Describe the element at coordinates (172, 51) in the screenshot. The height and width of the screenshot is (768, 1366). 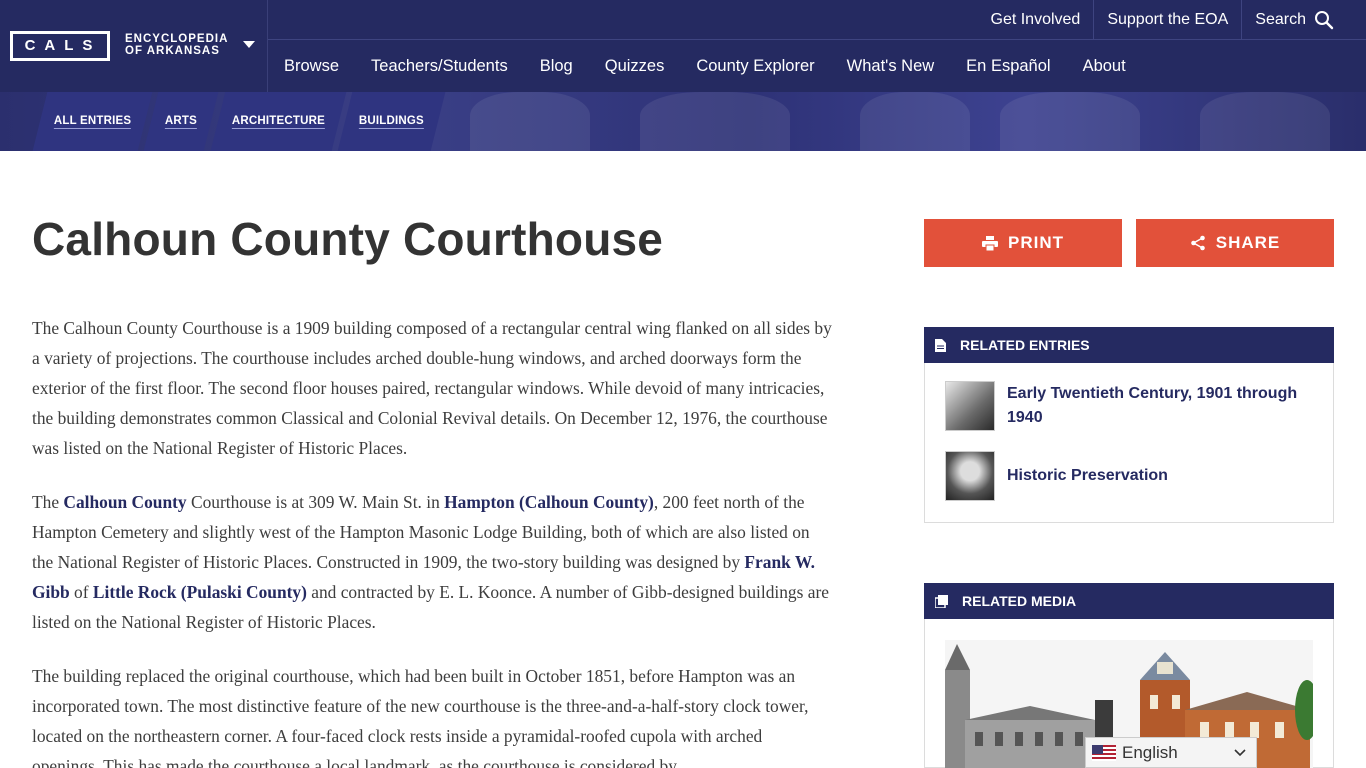
I see `site-name-line2: OF ARKANSAS` at that location.